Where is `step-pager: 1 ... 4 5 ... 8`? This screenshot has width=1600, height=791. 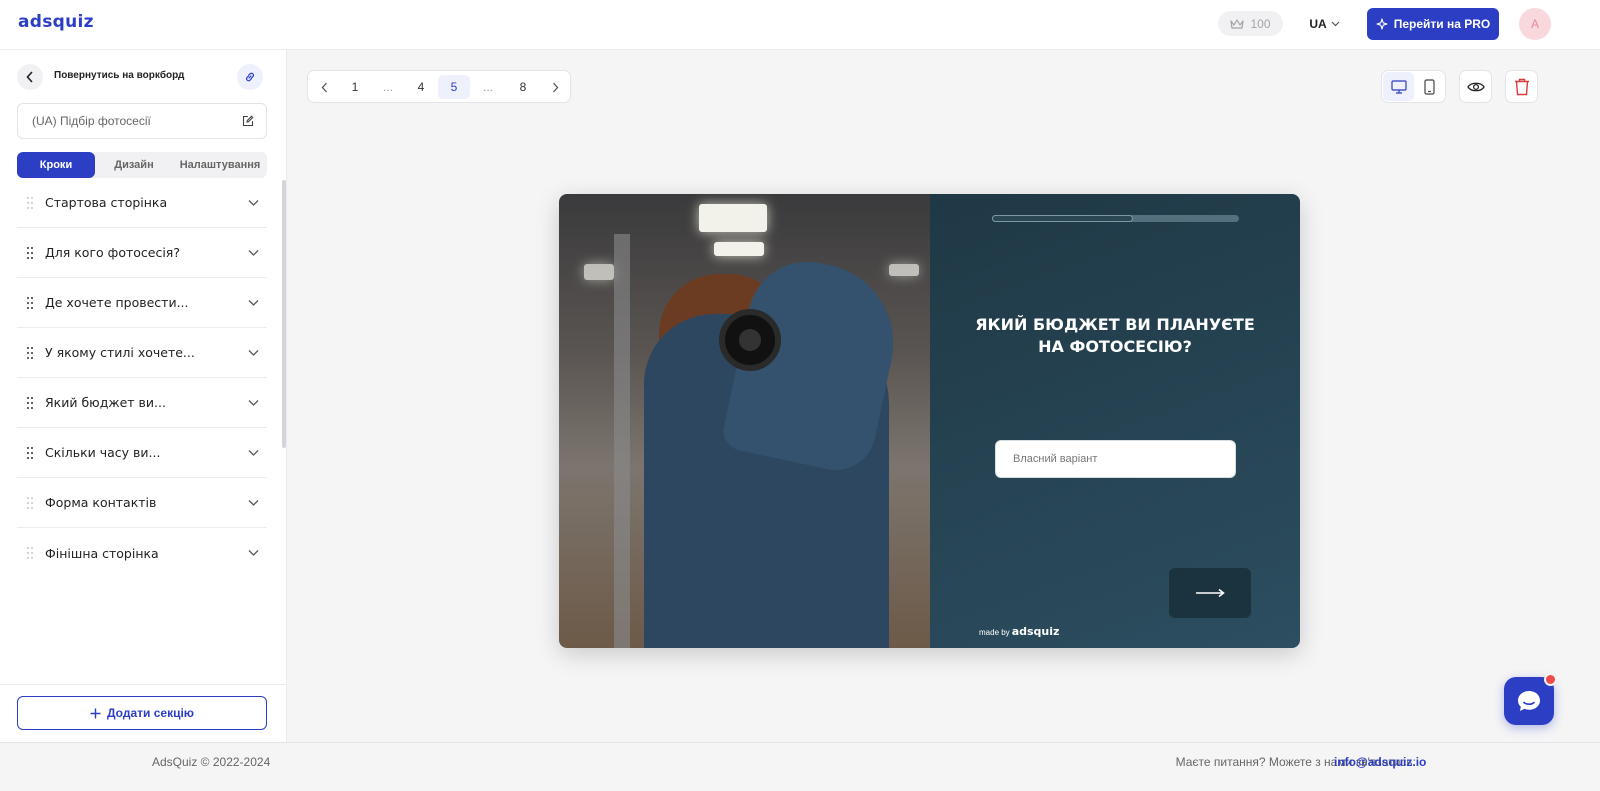
step-pager: 1 ... 4 5 ... 8 is located at coordinates (439, 86).